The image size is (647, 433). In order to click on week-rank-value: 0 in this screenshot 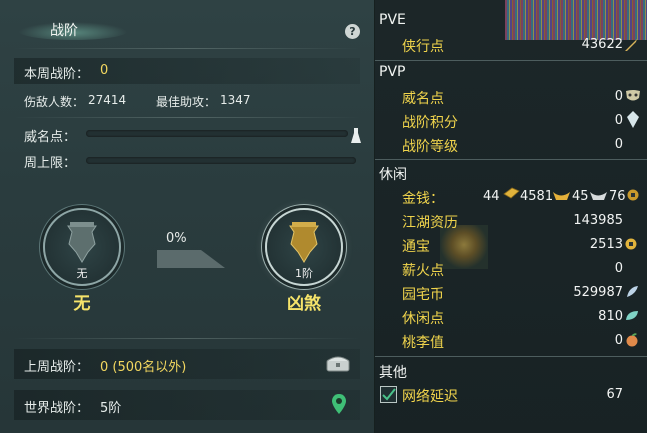, I will do `click(104, 70)`.